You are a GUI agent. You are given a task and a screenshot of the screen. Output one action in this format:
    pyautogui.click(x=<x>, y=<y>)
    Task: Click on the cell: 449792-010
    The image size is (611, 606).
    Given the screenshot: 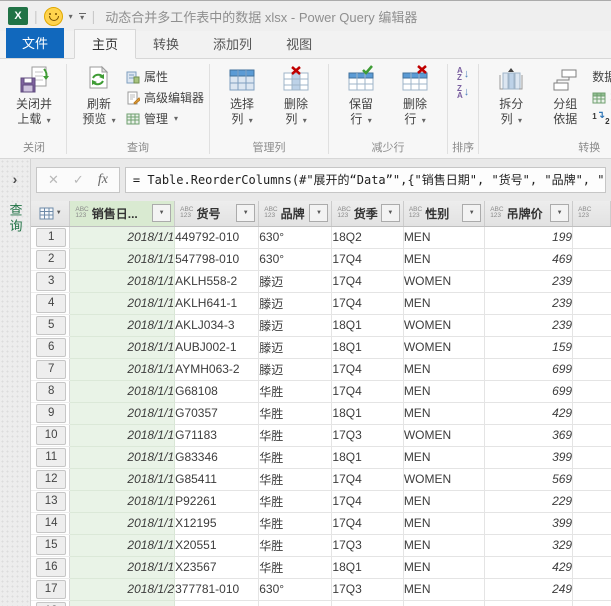 What is the action you would take?
    pyautogui.click(x=217, y=237)
    